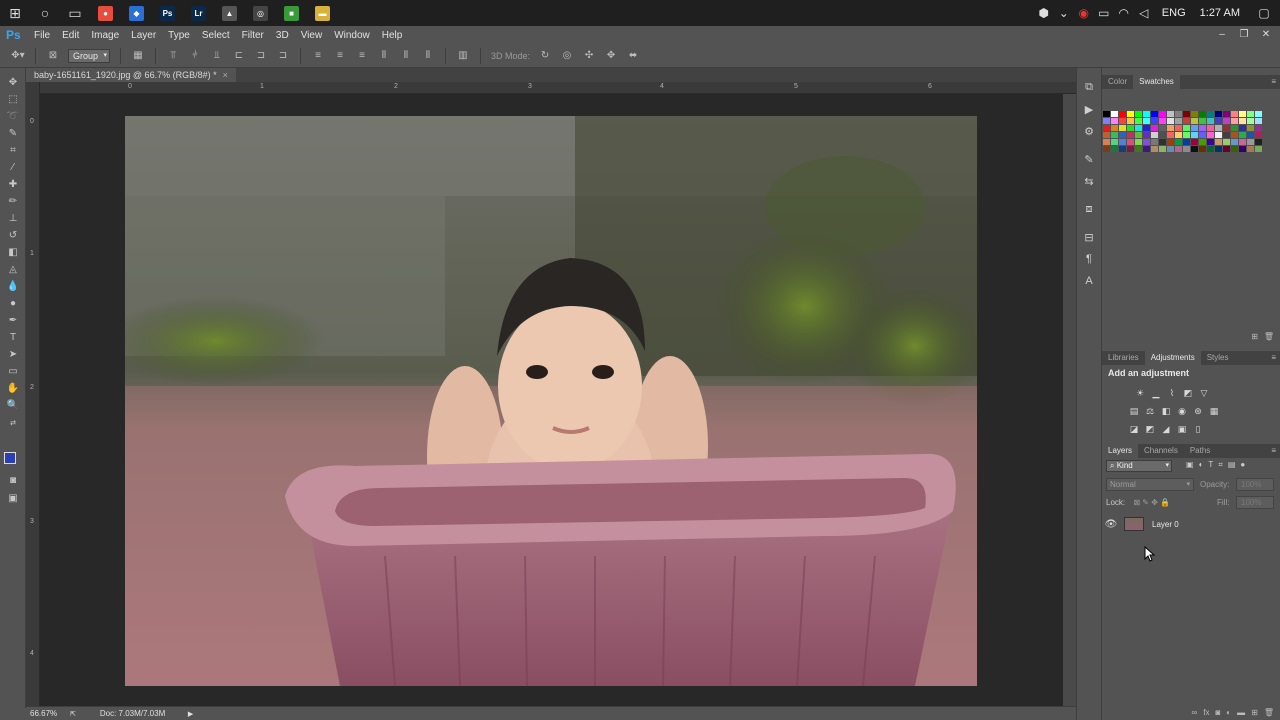 The height and width of the screenshot is (720, 1280). I want to click on curves-icon: ⌇, so click(1172, 393).